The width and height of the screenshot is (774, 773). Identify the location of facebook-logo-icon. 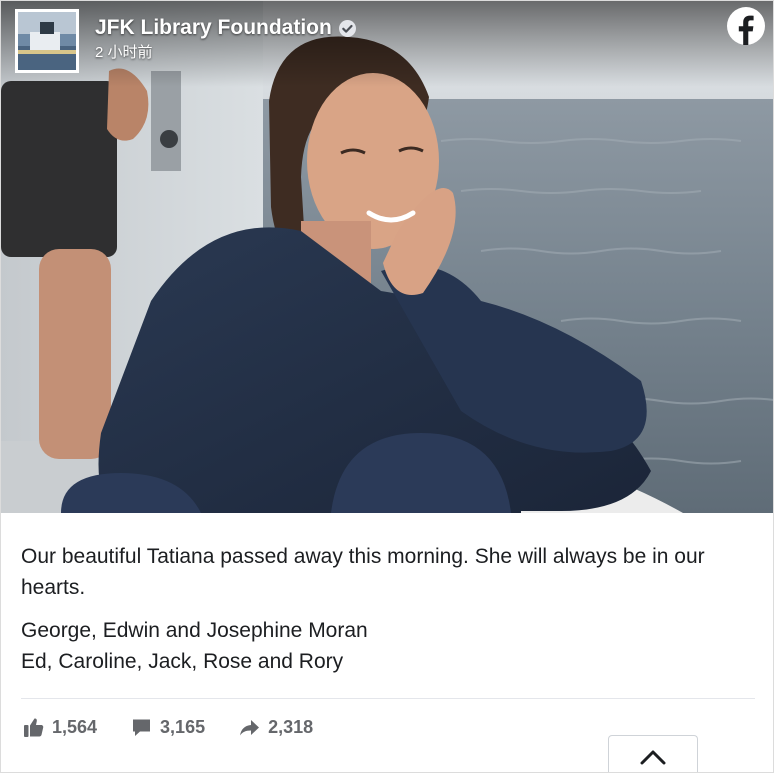
(746, 26).